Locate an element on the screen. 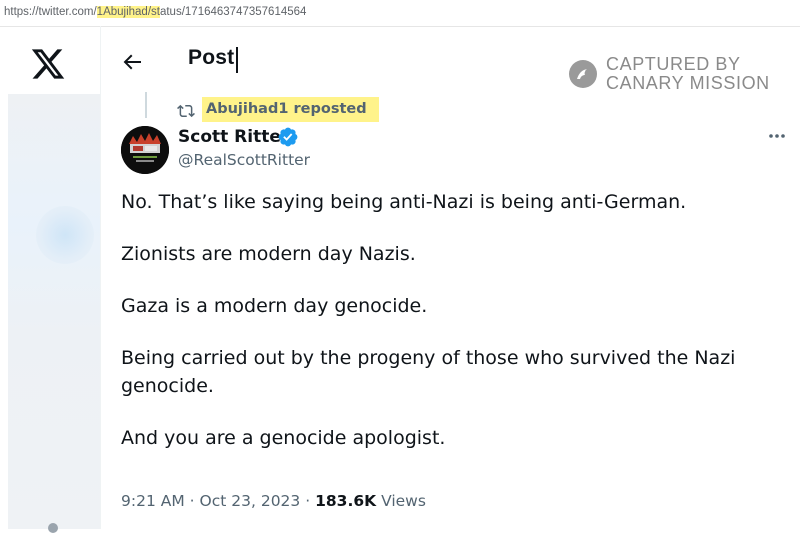 The width and height of the screenshot is (800, 533). canary-bird-icon is located at coordinates (583, 74).